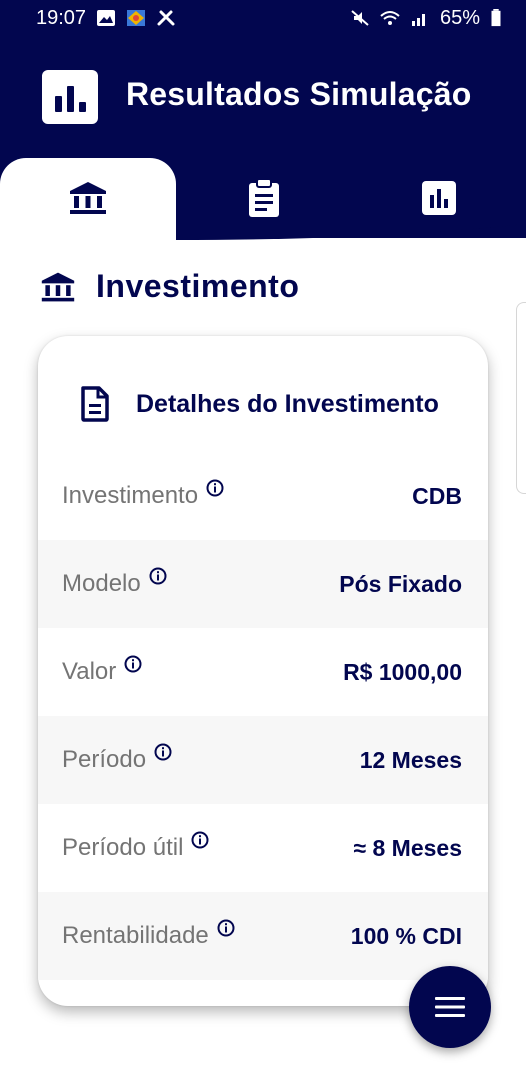 The height and width of the screenshot is (1080, 526). Describe the element at coordinates (263, 584) in the screenshot. I see `detail-row-modelo: Modelo Pós Fixado` at that location.